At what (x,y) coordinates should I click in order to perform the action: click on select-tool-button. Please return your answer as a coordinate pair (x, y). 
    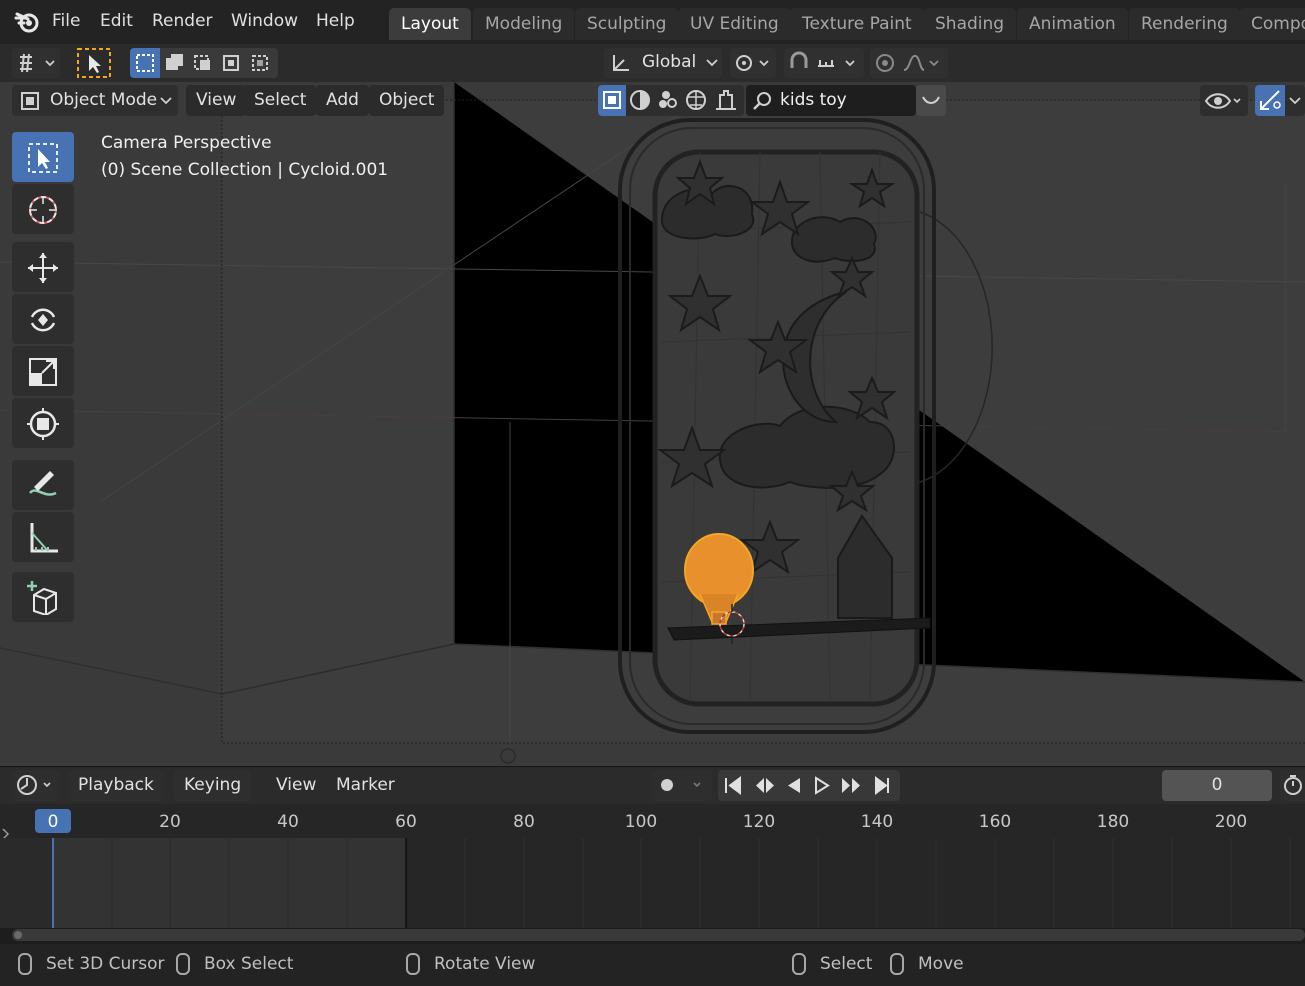
    Looking at the image, I should click on (94, 63).